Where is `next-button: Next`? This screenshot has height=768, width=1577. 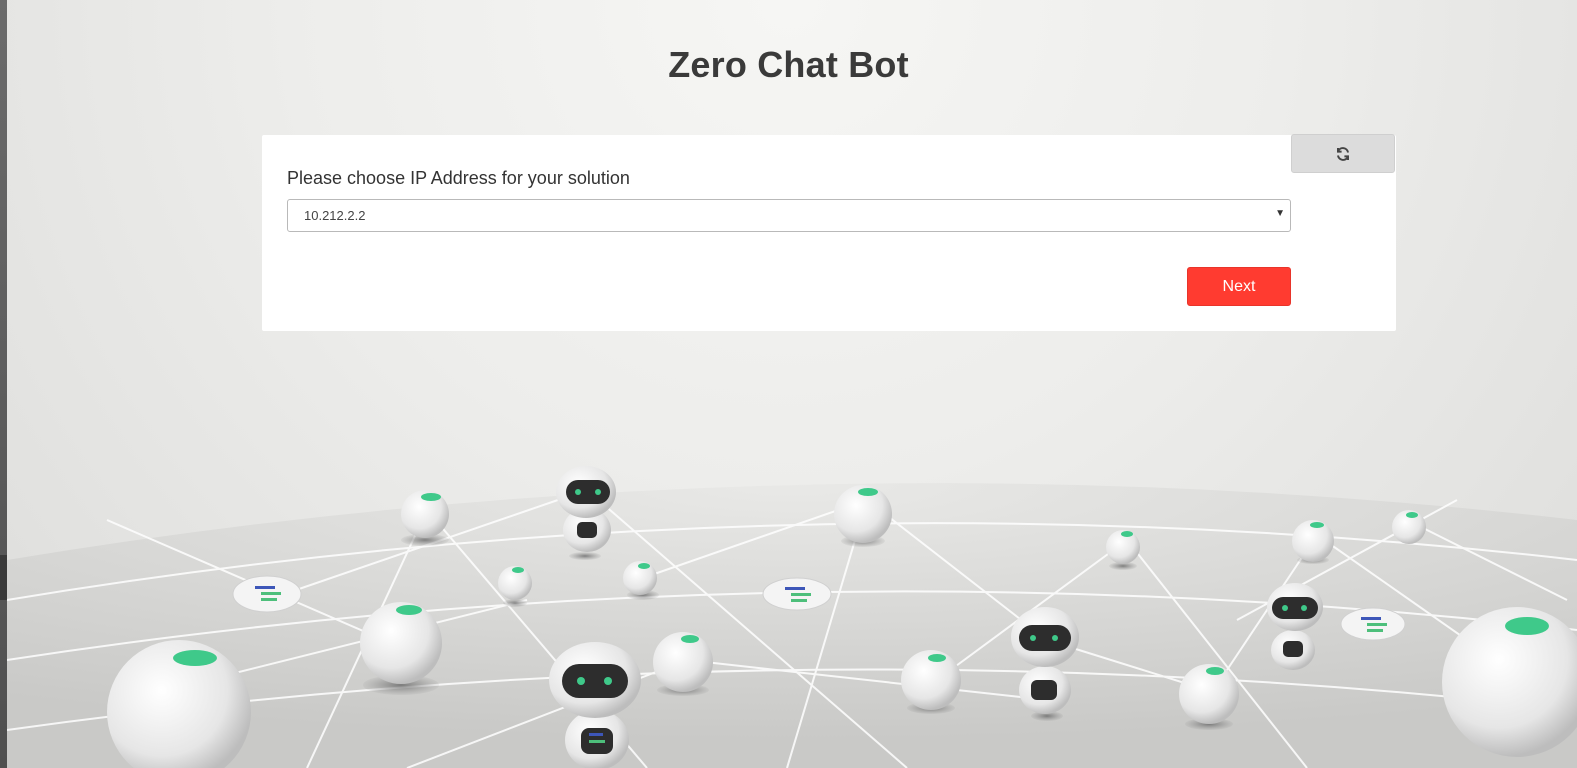
next-button: Next is located at coordinates (1239, 286).